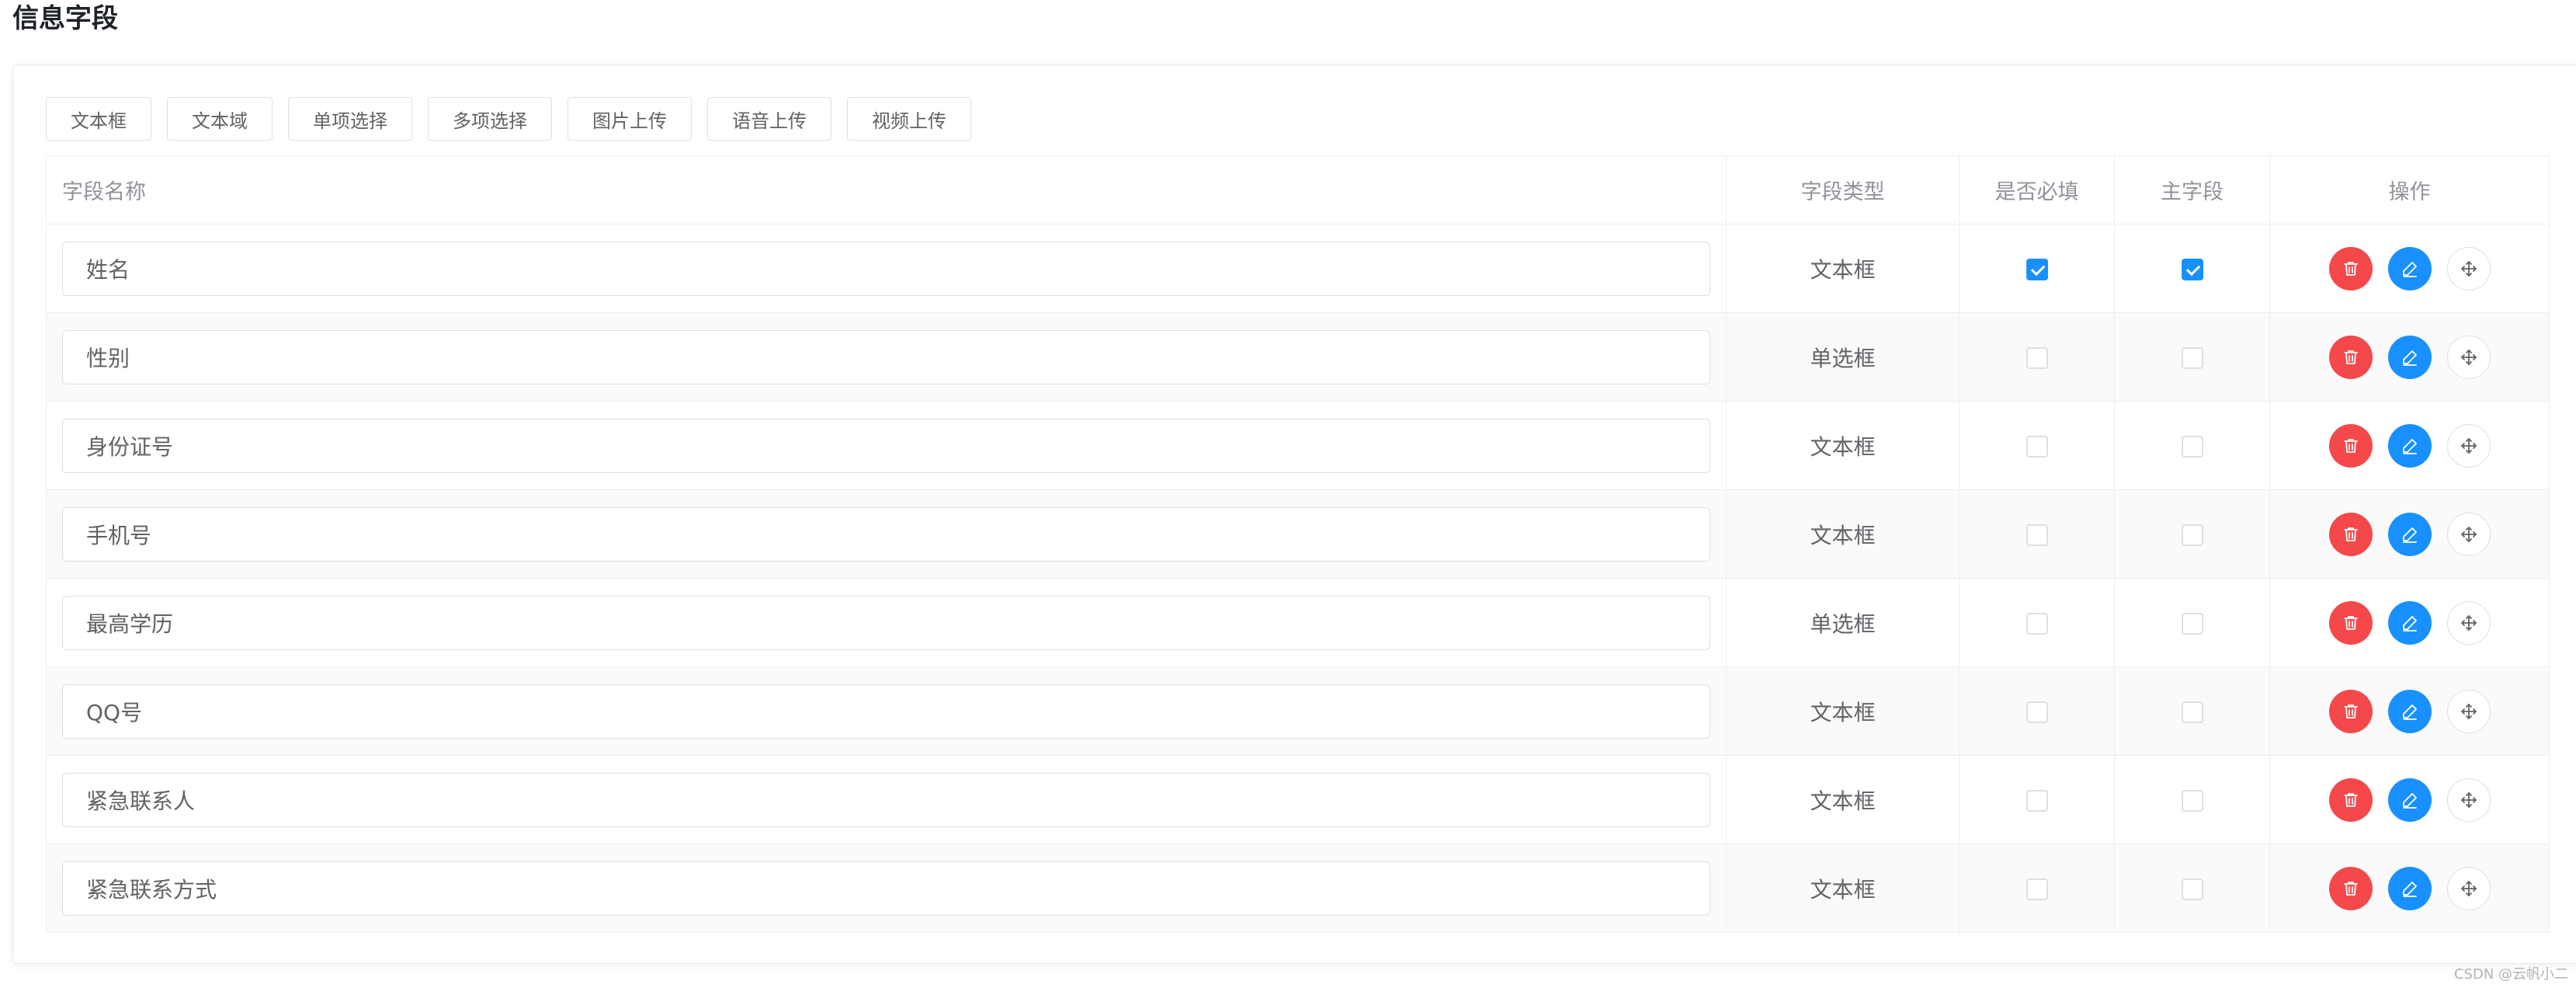 This screenshot has height=988, width=2576. What do you see at coordinates (65, 18) in the screenshot?
I see `page-title: 信息字段` at bounding box center [65, 18].